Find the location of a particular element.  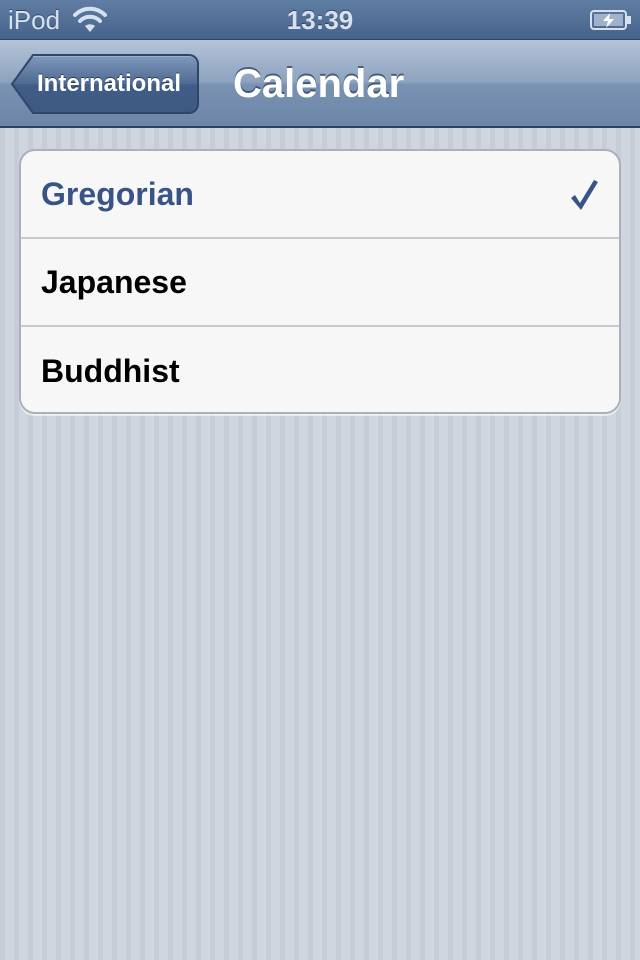

list-item-japanese: Japanese is located at coordinates (320, 283).